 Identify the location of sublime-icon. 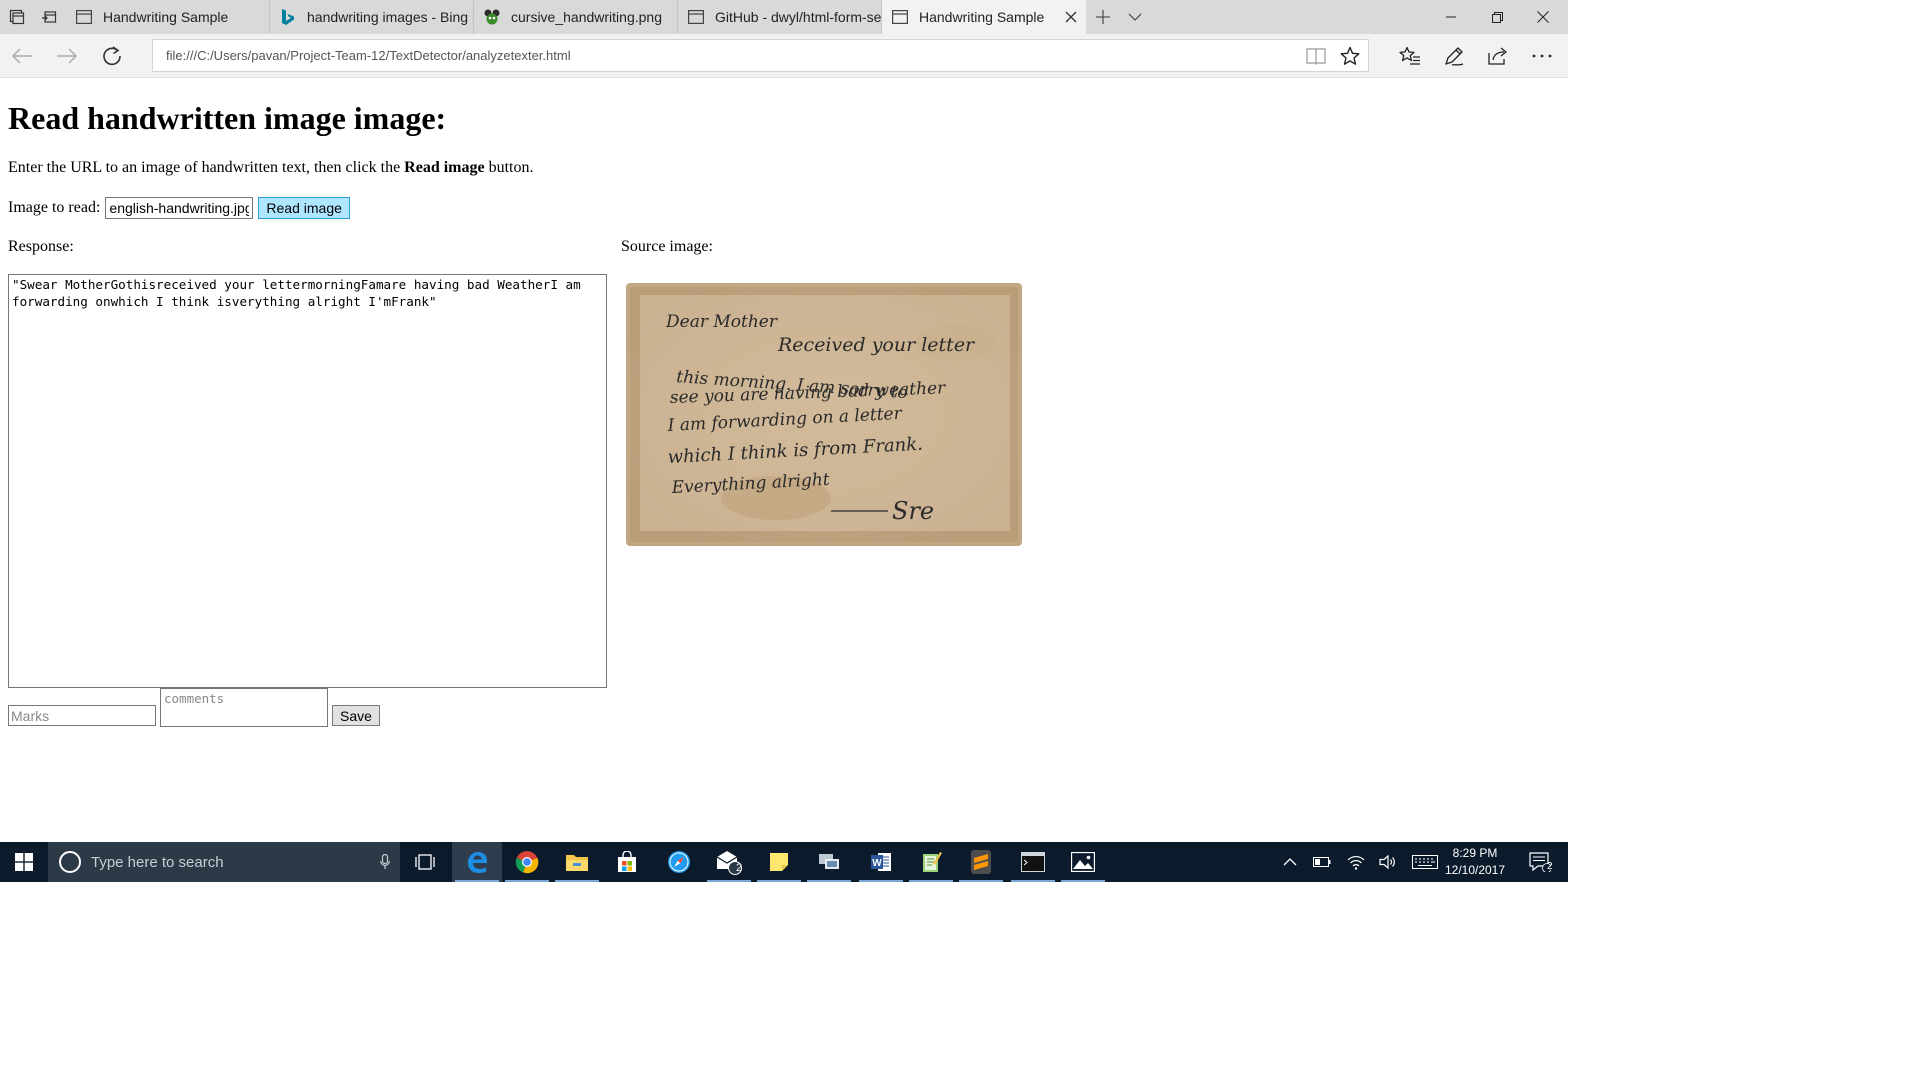
(981, 862).